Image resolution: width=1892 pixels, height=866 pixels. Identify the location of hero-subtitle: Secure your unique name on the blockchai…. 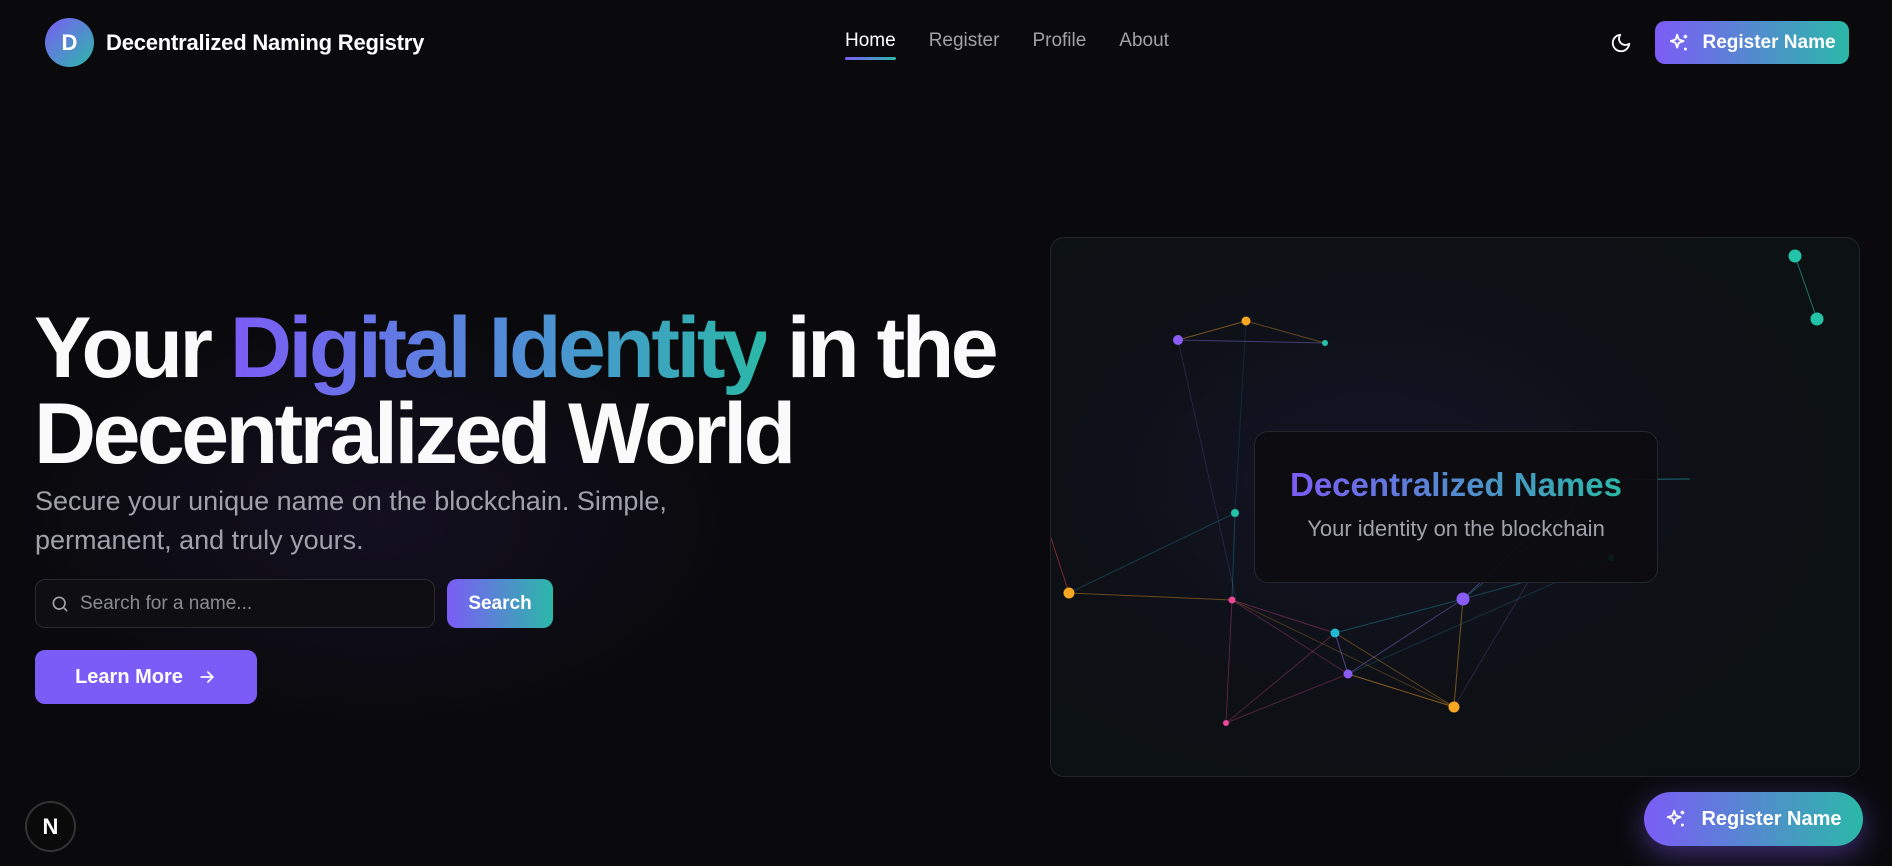
(351, 520).